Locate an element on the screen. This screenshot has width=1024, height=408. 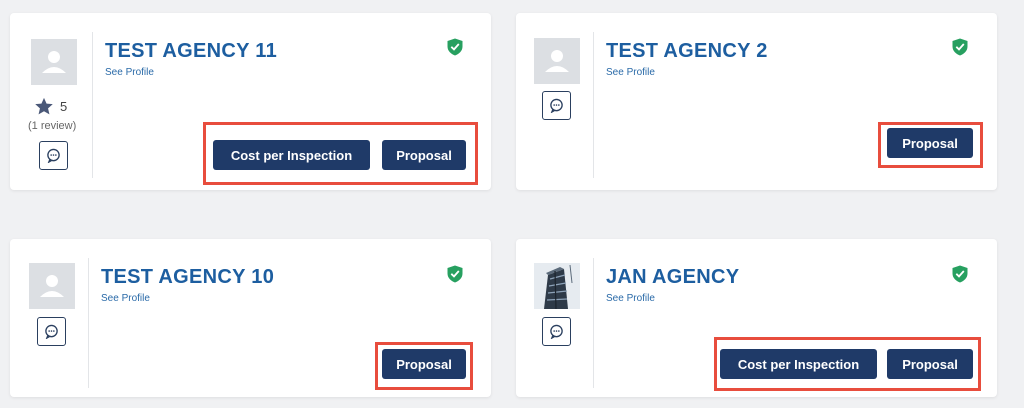
rating: 5 is located at coordinates (50, 106).